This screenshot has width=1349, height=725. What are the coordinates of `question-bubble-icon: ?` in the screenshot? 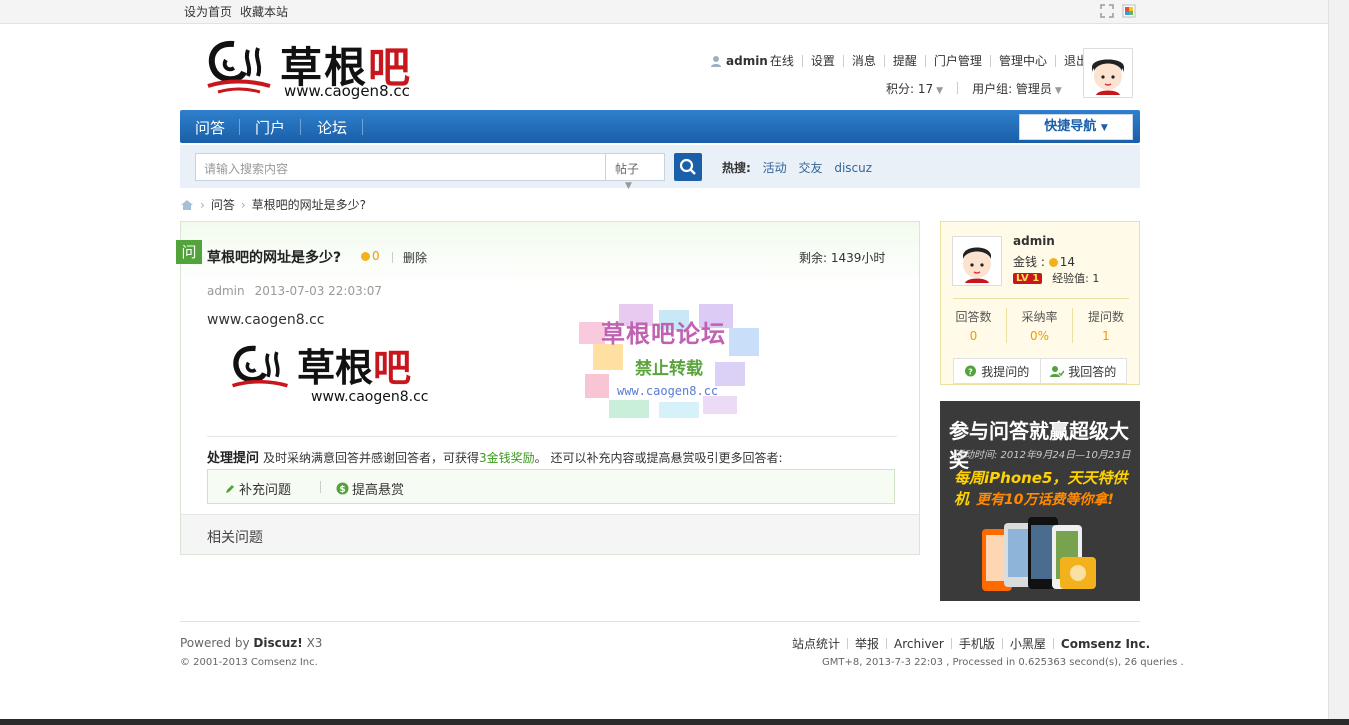 It's located at (971, 370).